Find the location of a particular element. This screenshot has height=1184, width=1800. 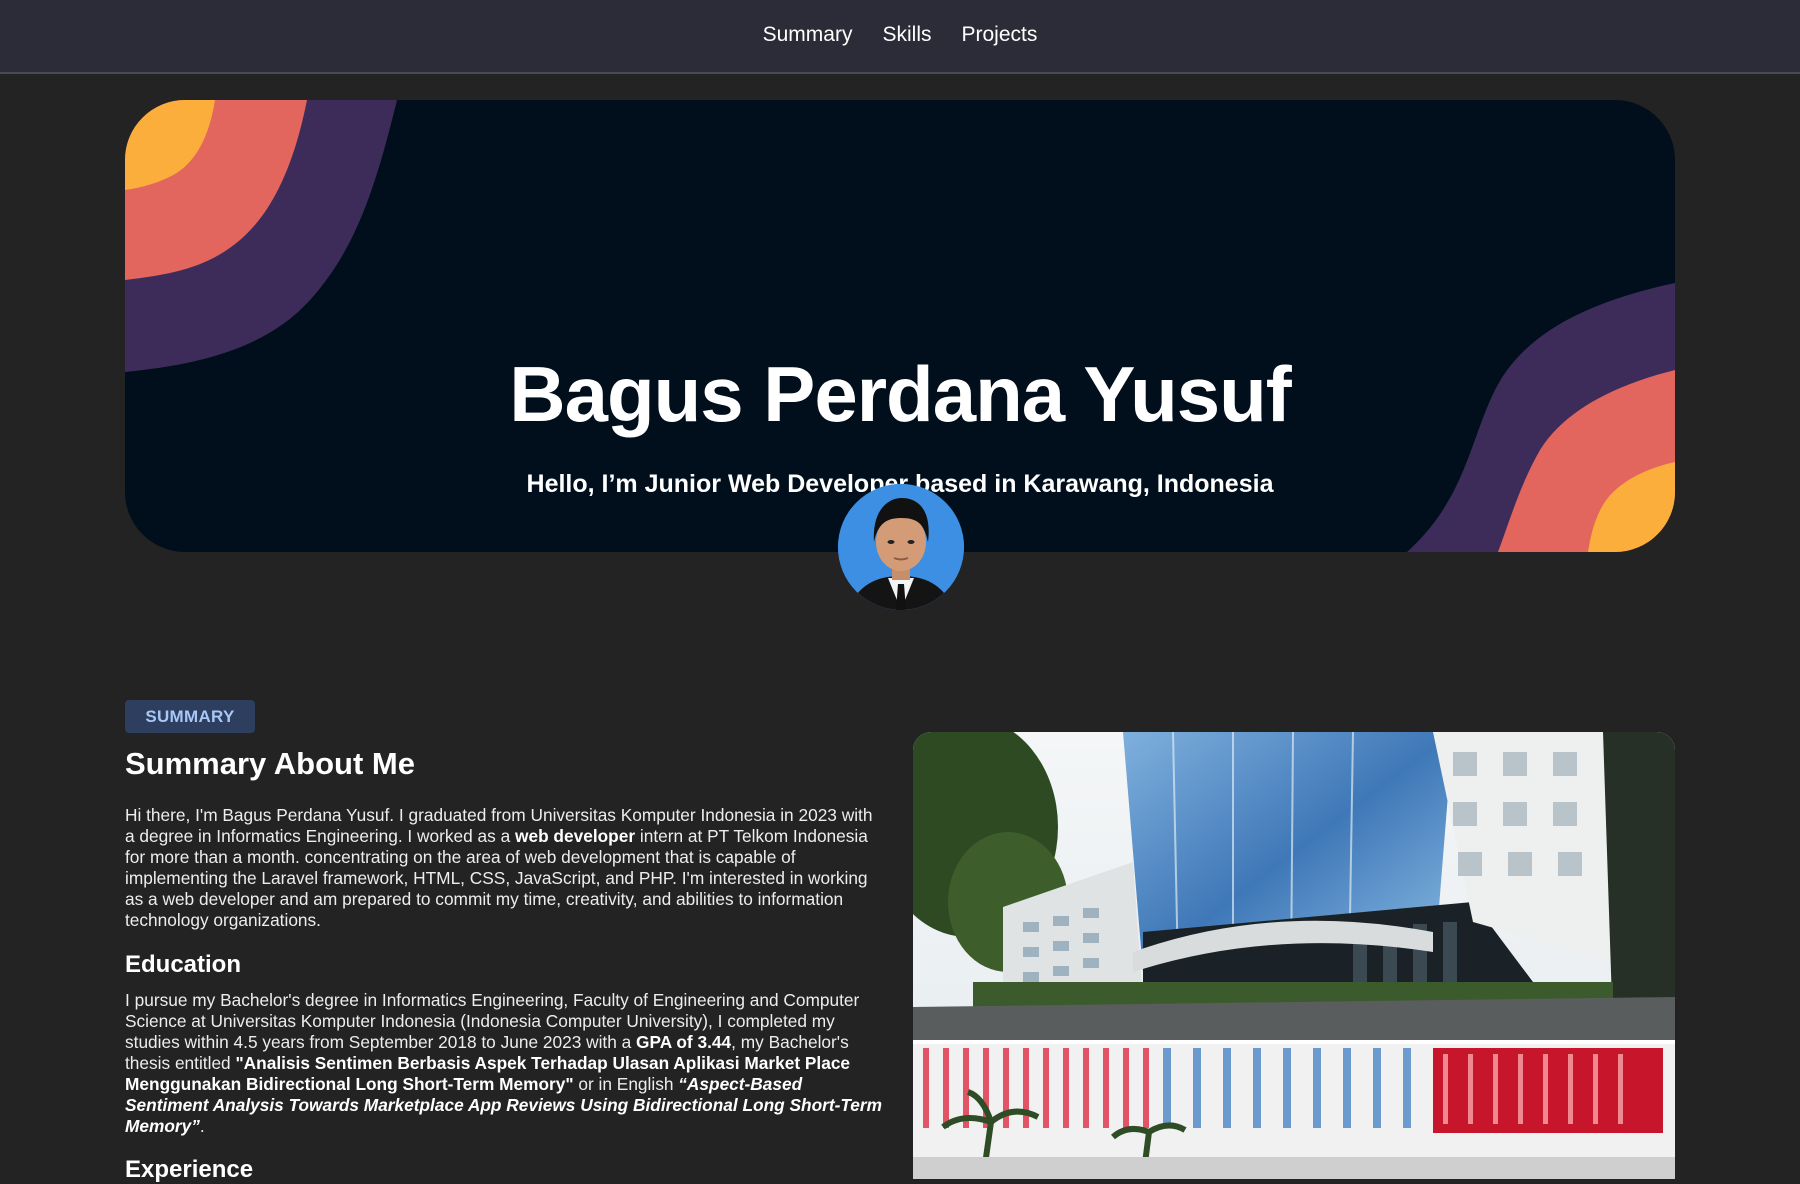

education-heading: Education is located at coordinates (183, 964).